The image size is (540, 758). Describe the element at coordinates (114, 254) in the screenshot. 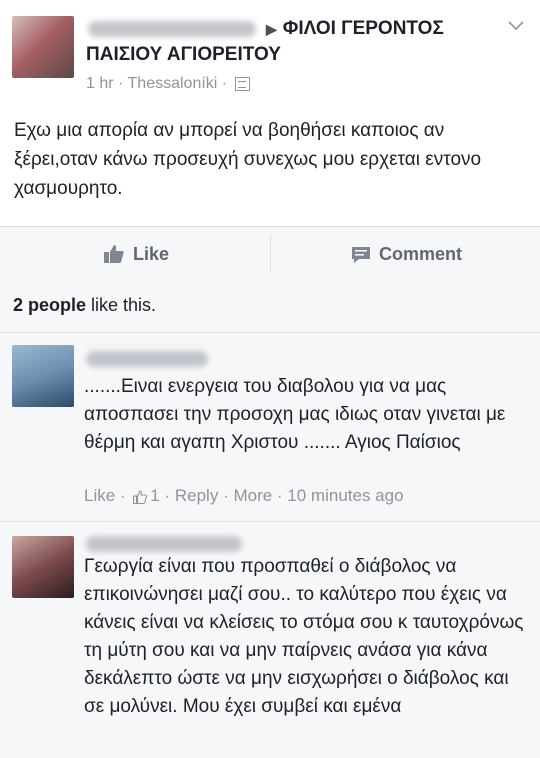

I see `thumbs-up-icon` at that location.